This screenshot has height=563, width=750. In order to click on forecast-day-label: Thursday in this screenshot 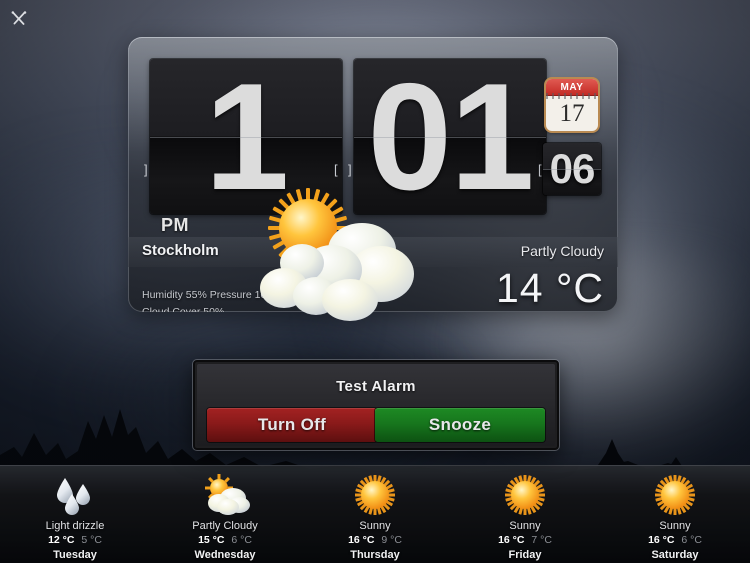, I will do `click(375, 555)`.